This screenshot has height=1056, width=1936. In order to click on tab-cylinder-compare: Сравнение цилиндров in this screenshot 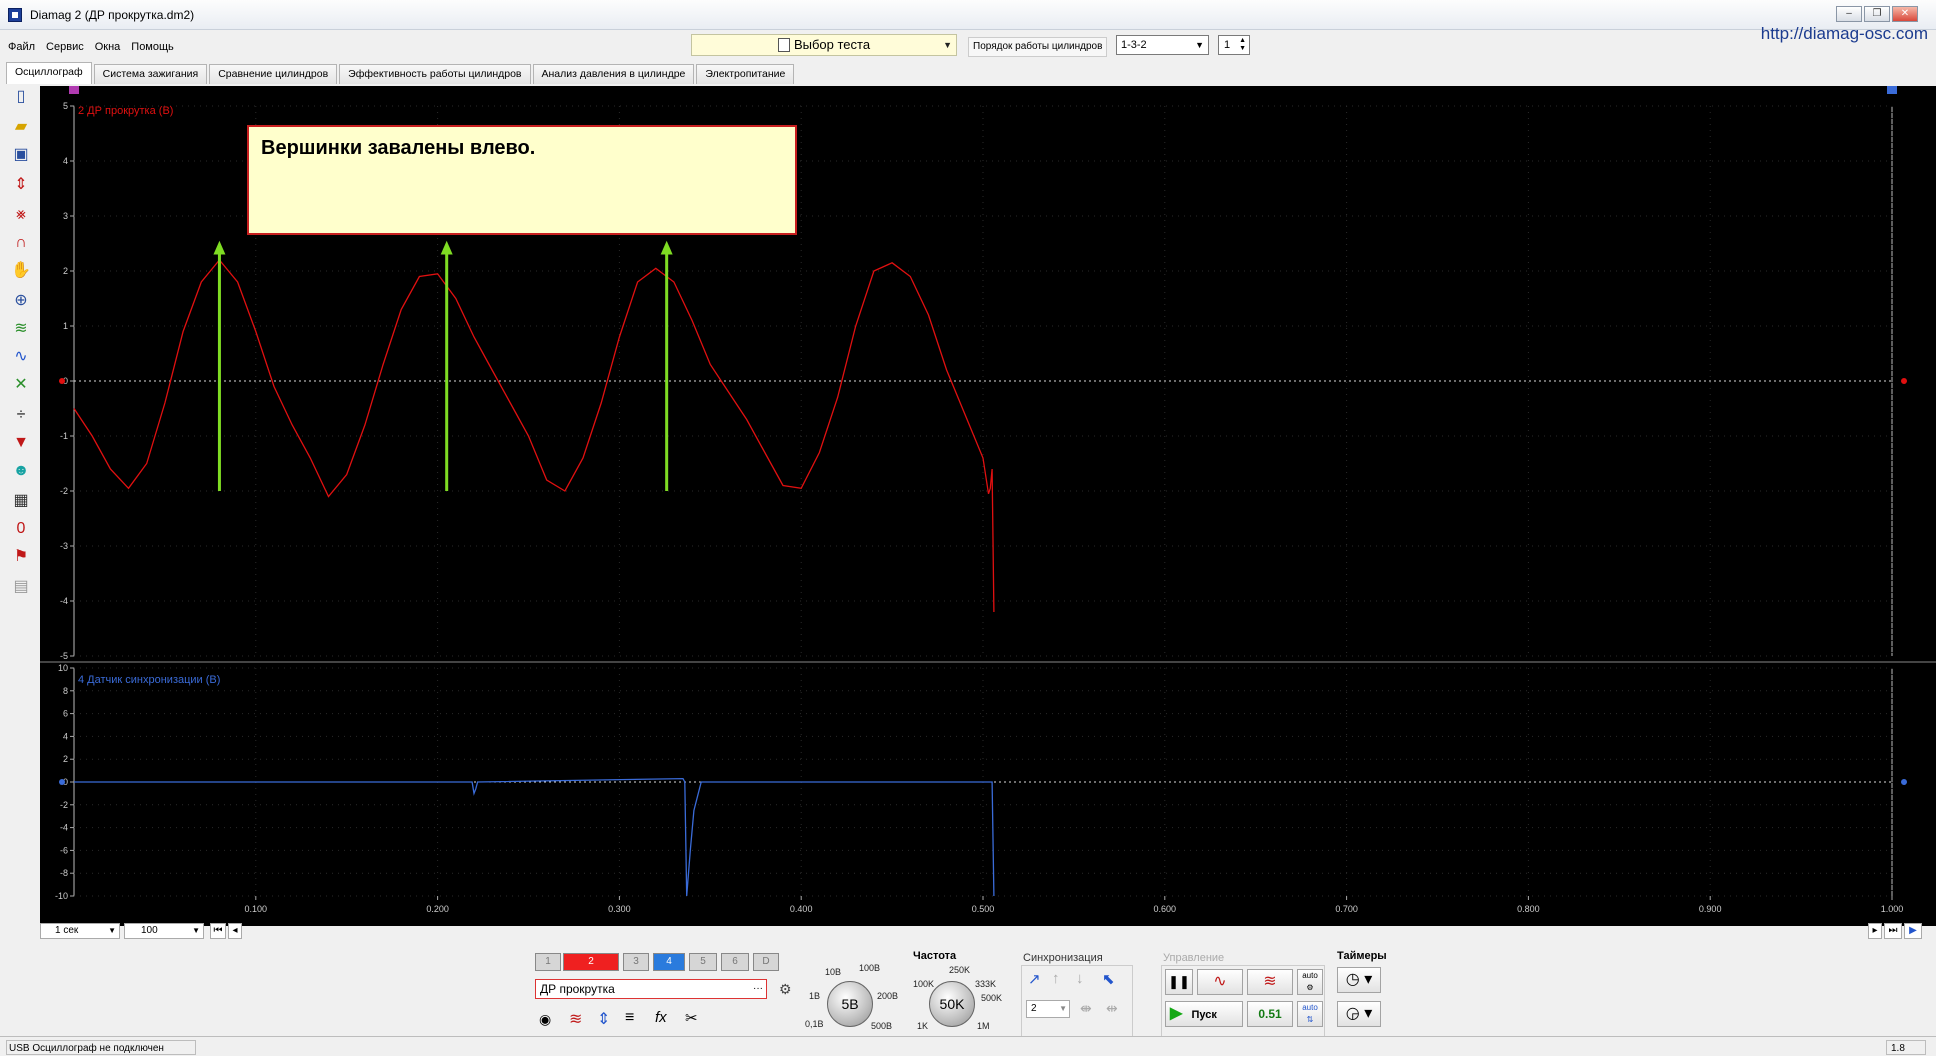, I will do `click(273, 74)`.